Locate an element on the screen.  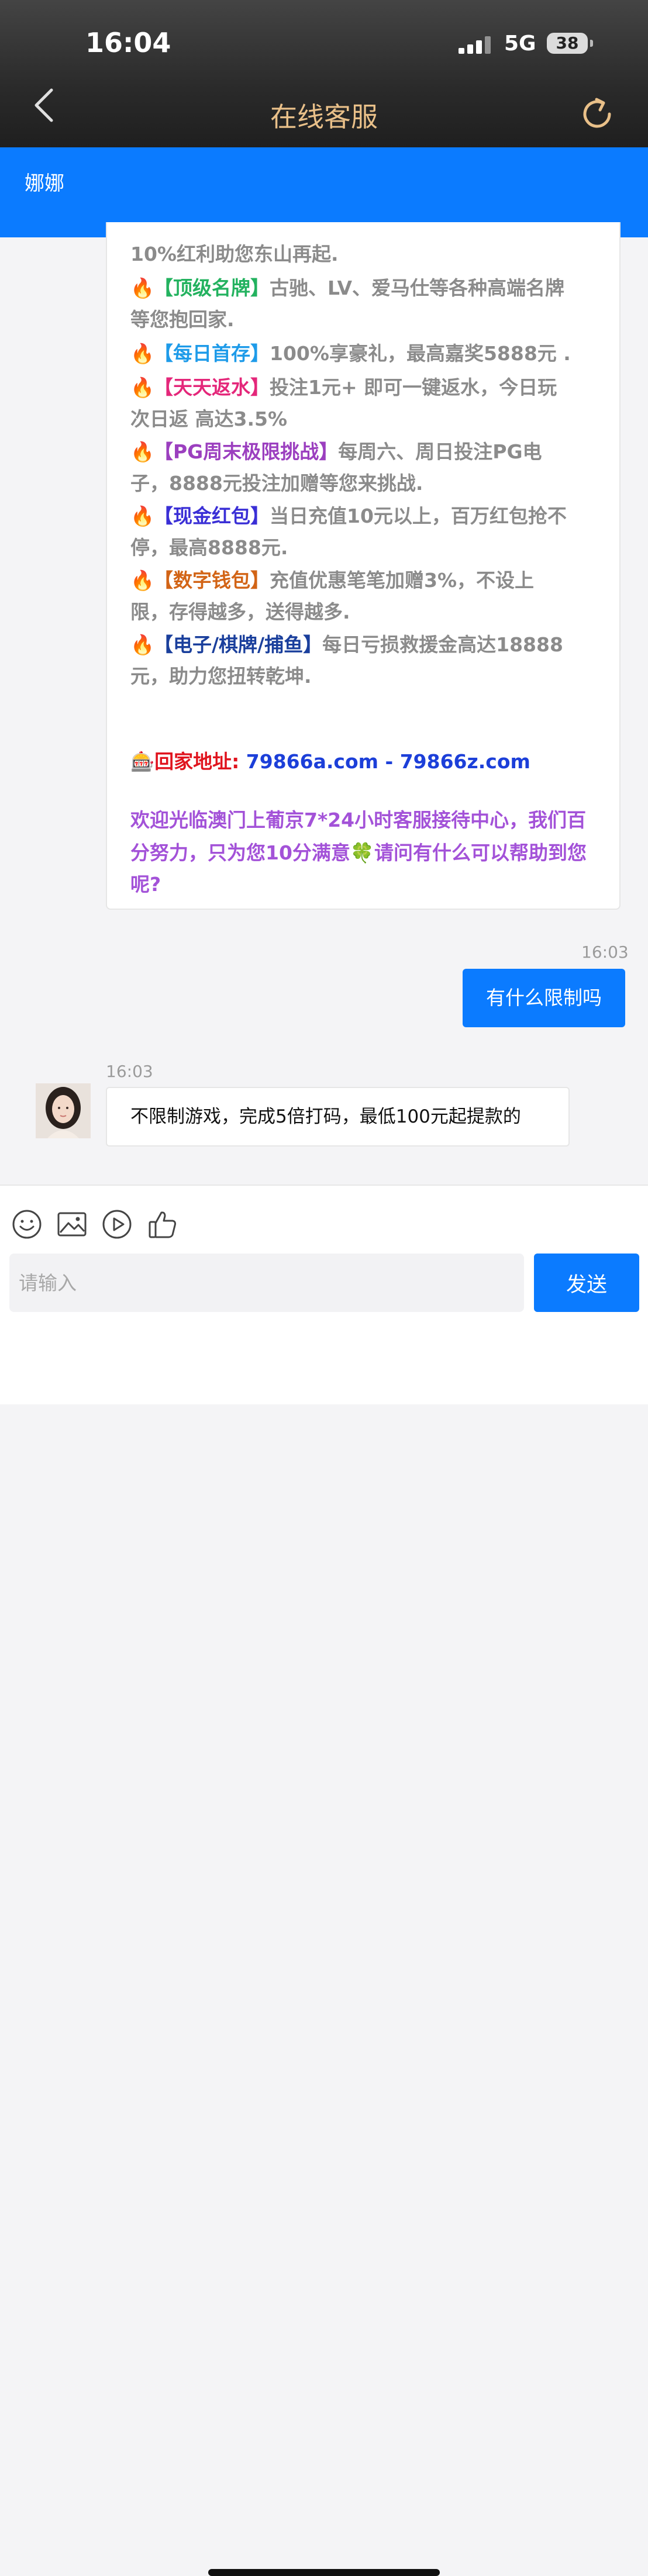
top-header: 16:04 5G 38 在线客服 is located at coordinates (324, 73).